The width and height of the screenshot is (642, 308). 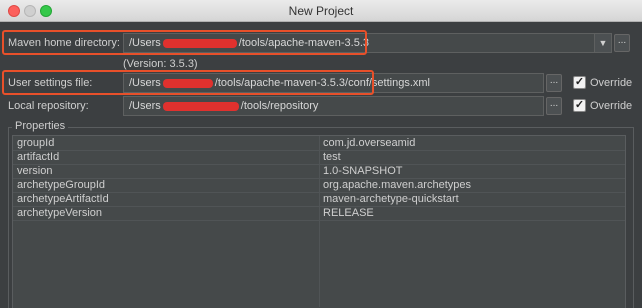 I want to click on property-value: RELEASE, so click(x=348, y=213).